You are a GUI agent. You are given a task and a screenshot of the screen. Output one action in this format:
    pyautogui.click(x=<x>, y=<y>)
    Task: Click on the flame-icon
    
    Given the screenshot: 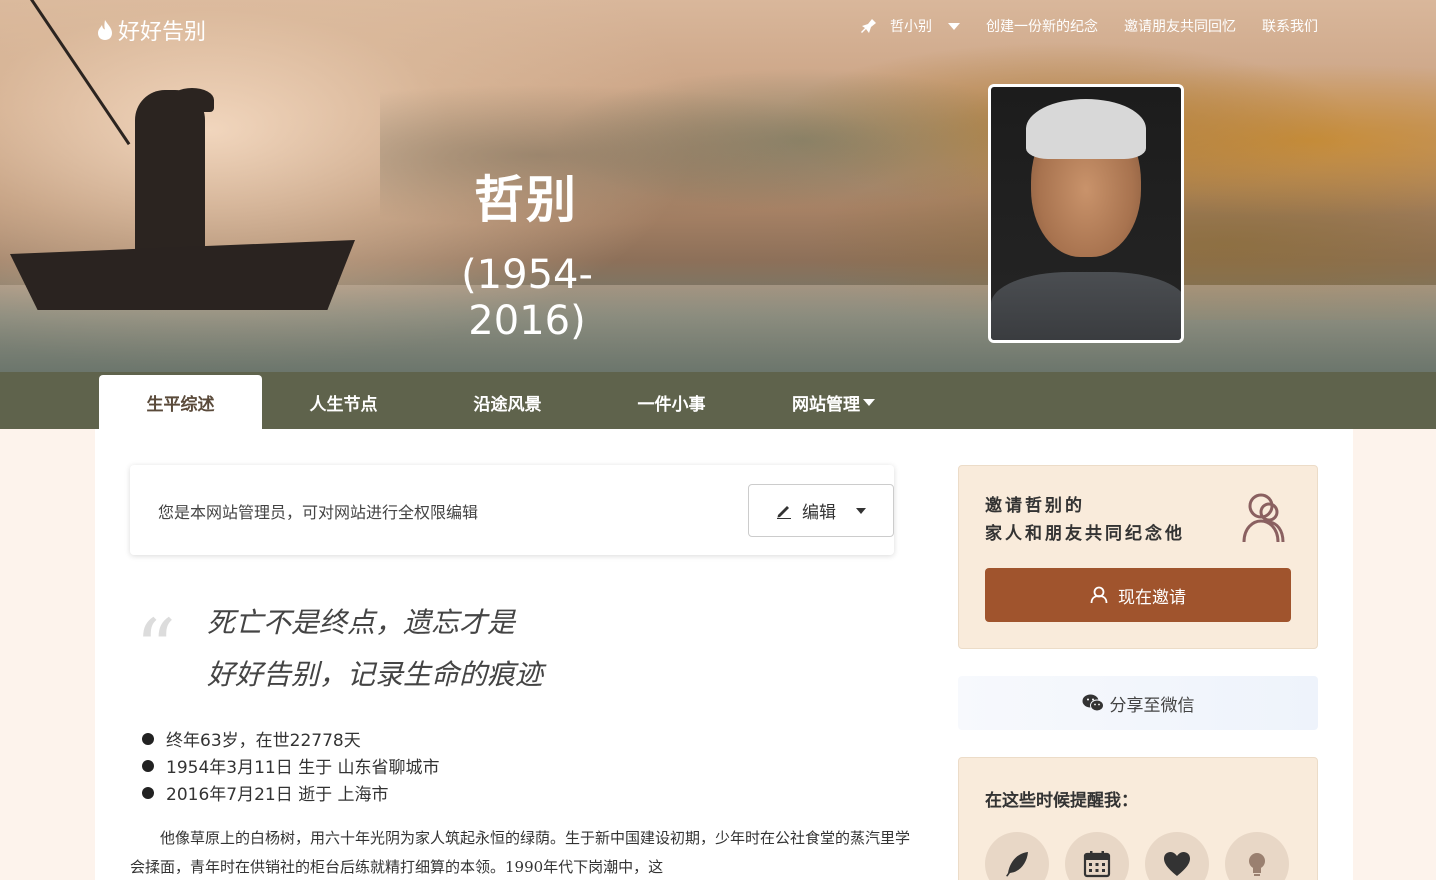 What is the action you would take?
    pyautogui.click(x=105, y=30)
    